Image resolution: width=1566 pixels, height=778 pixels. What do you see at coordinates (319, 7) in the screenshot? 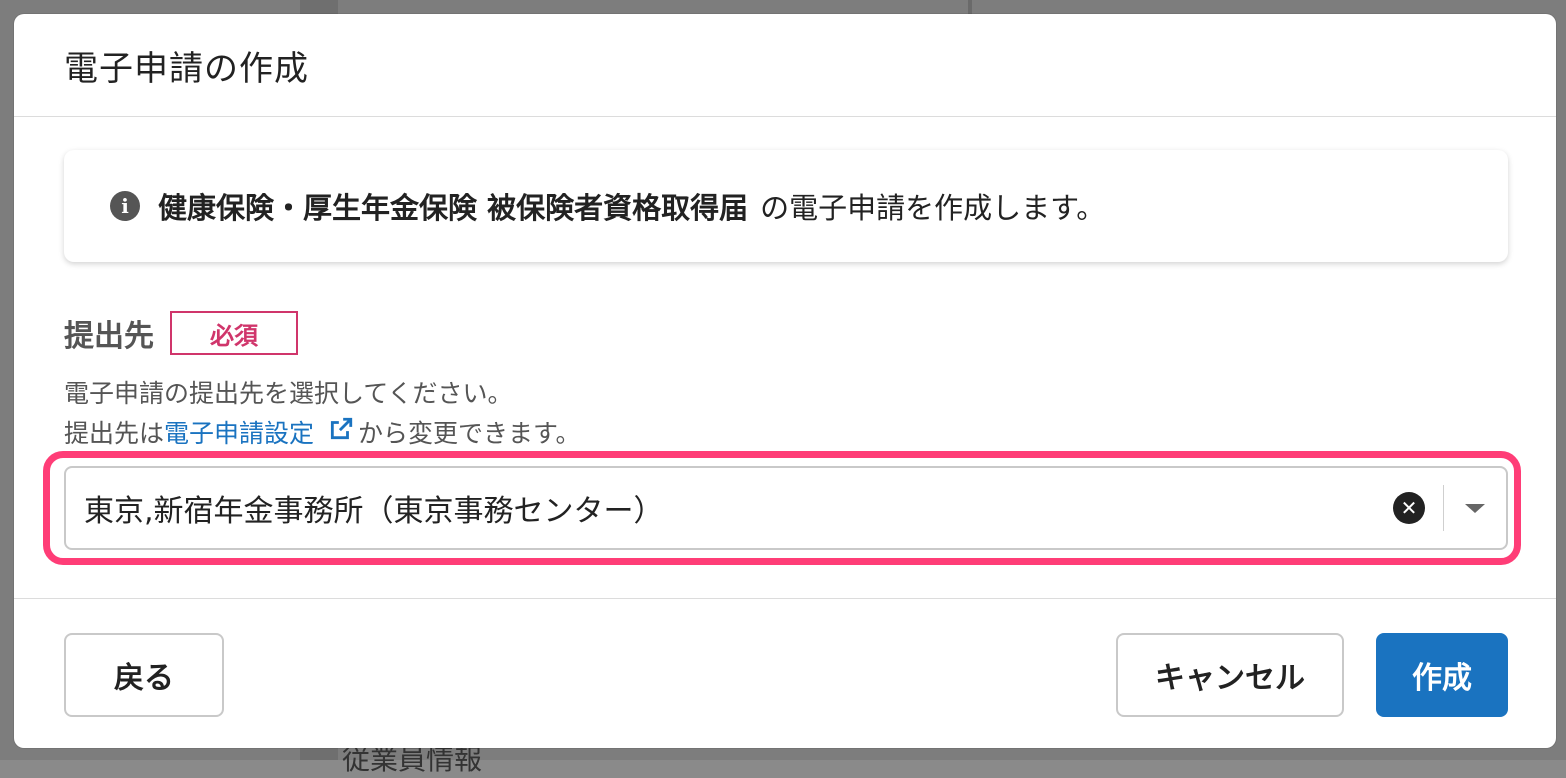
I see `background-panel` at bounding box center [319, 7].